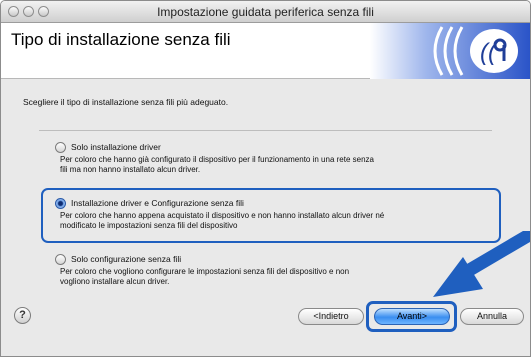 The height and width of the screenshot is (357, 531). What do you see at coordinates (60, 259) in the screenshot?
I see `radio-wireless-only` at bounding box center [60, 259].